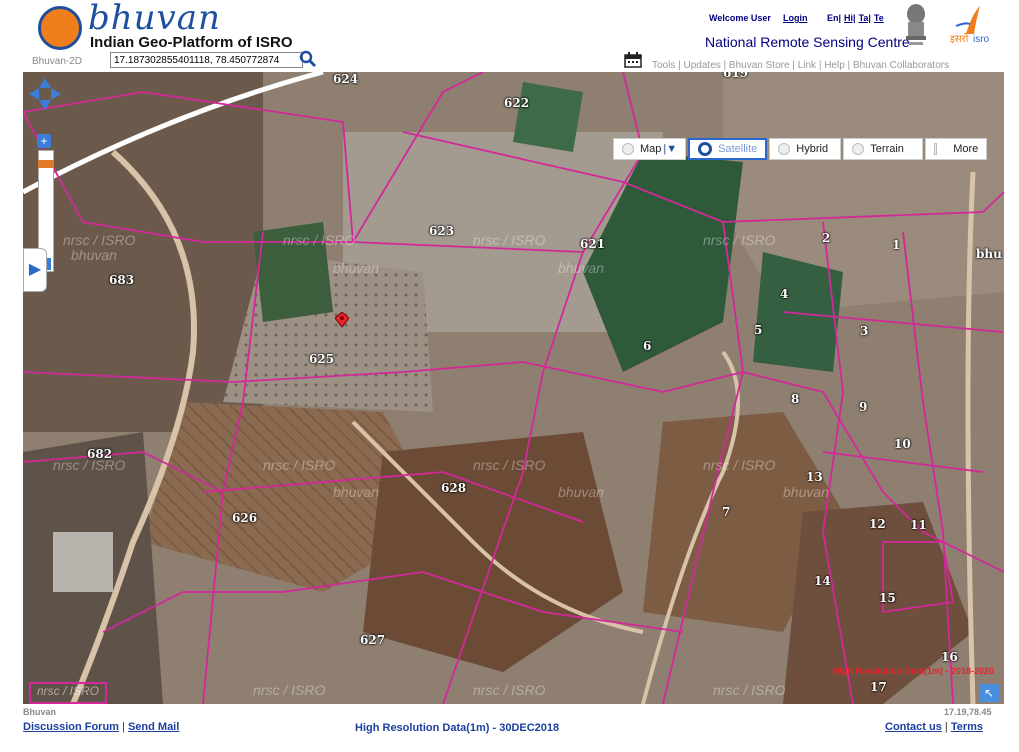  Describe the element at coordinates (122, 280) in the screenshot. I see `parcel-label: 683` at that location.